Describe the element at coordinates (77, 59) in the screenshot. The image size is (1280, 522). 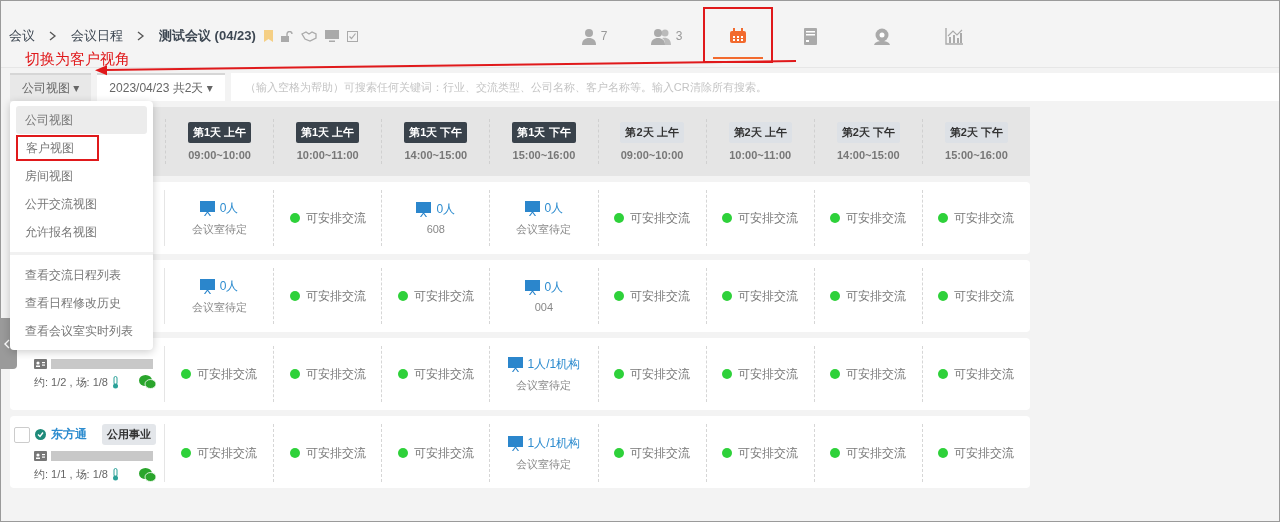
I see `annotation-text: 切换为客户视角` at that location.